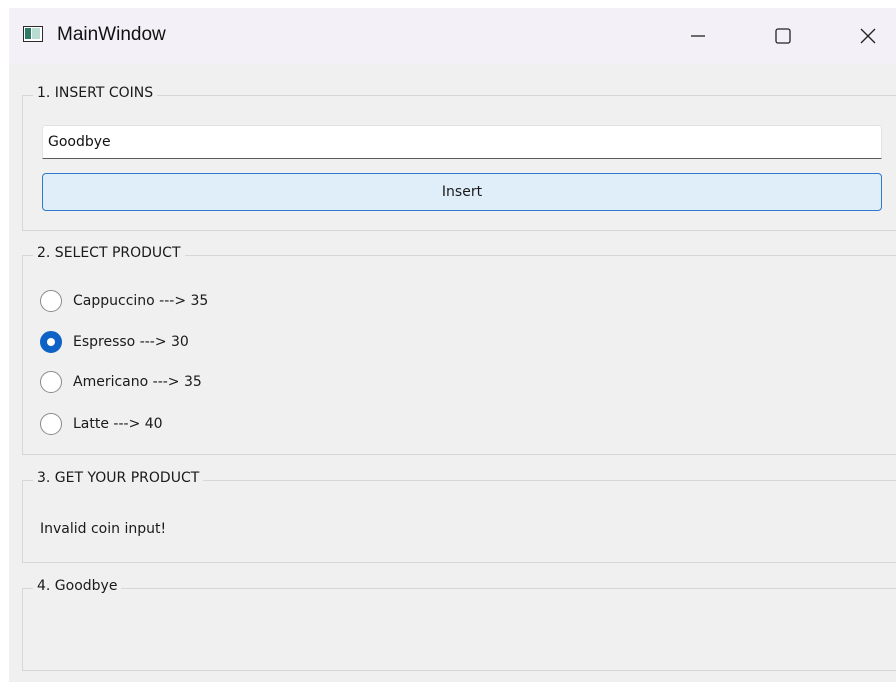 This screenshot has height=682, width=896. I want to click on radio-latte: Latte ---> 40, so click(101, 424).